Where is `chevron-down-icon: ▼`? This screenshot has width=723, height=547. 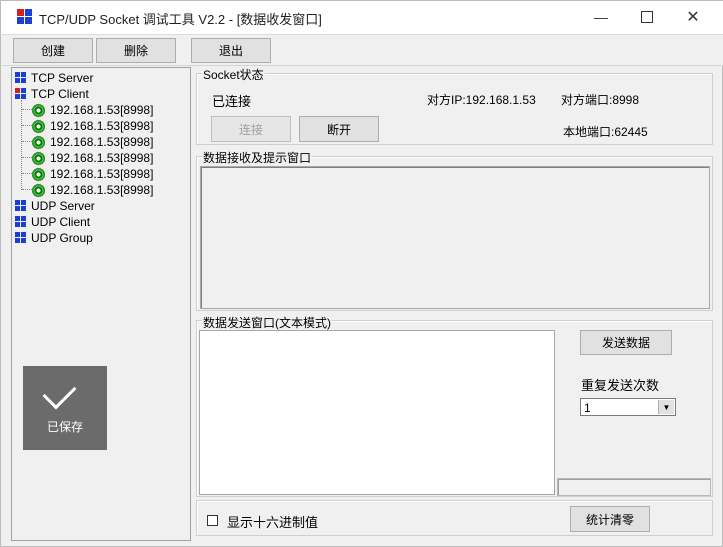
chevron-down-icon: ▼ is located at coordinates (666, 407).